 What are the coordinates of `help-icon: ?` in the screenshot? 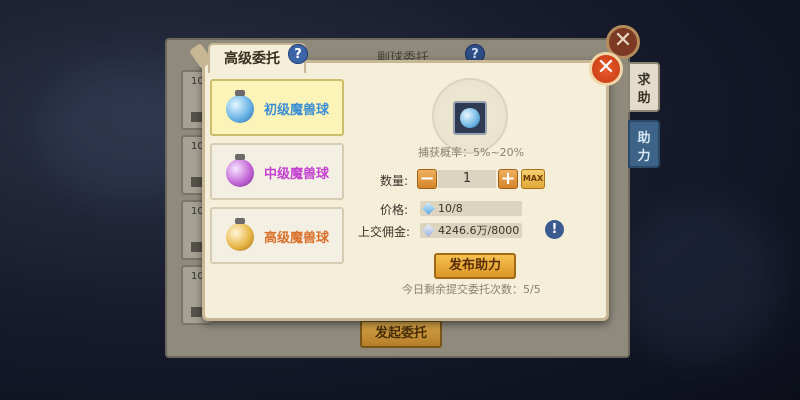 It's located at (298, 54).